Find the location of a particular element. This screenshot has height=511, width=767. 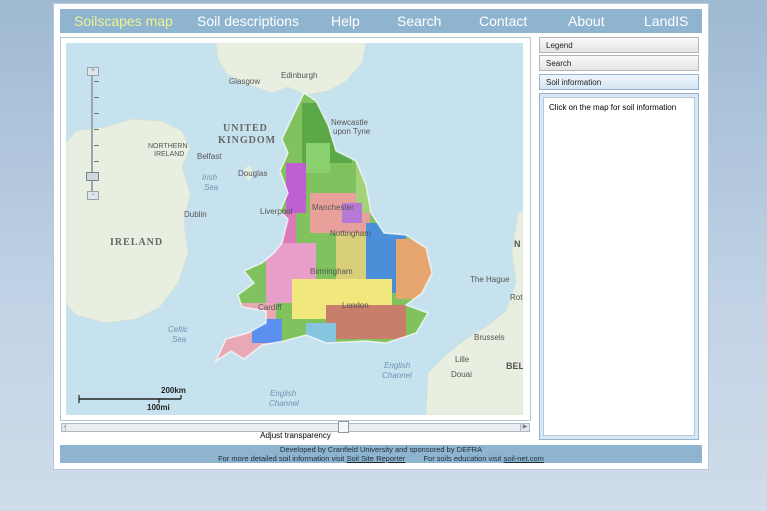

soil-information-message: Click on the map for soil information is located at coordinates (613, 107).